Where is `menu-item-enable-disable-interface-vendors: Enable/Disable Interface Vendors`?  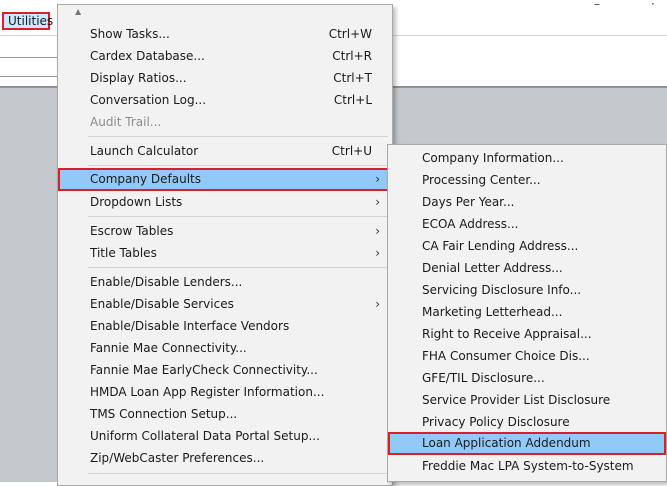 menu-item-enable-disable-interface-vendors: Enable/Disable Interface Vendors is located at coordinates (225, 326).